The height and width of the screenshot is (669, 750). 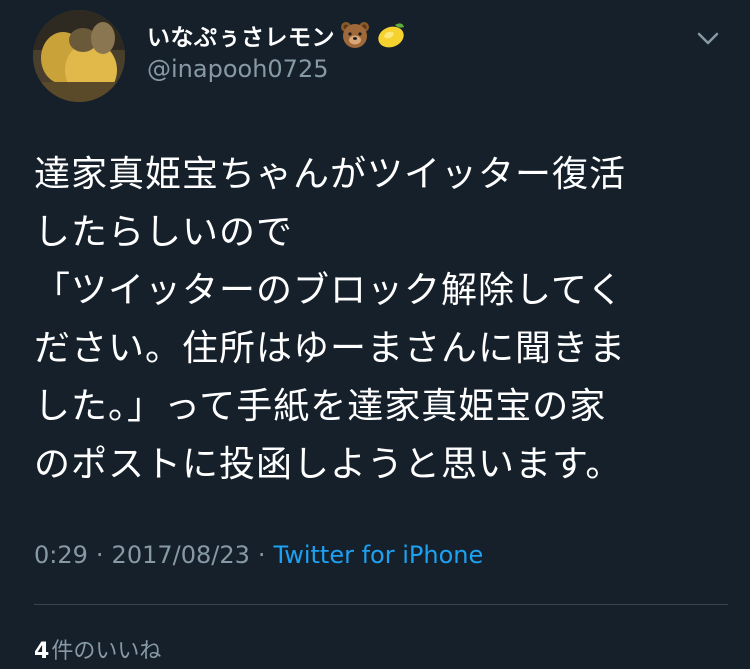 I want to click on likes-count: 4, so click(x=42, y=651).